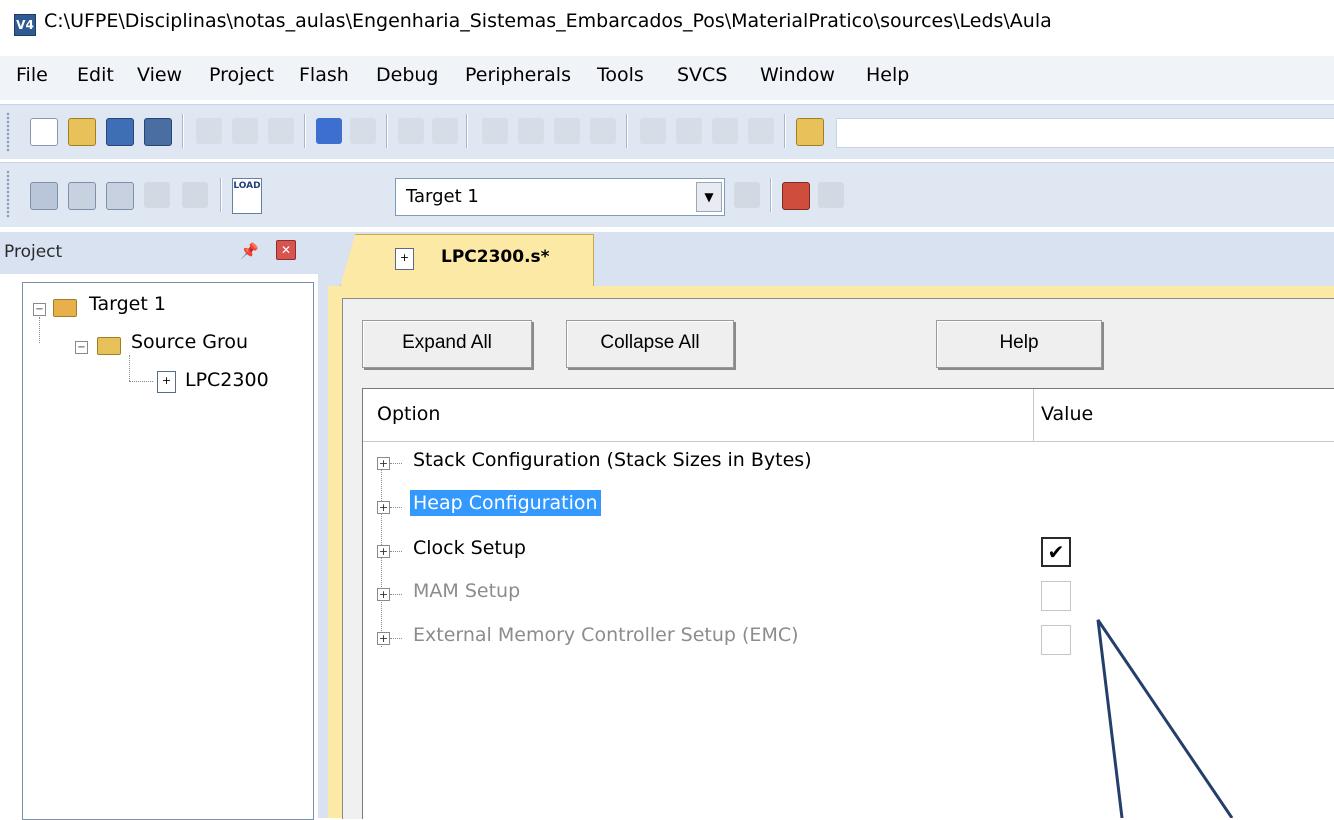 This screenshot has height=820, width=1334. Describe the element at coordinates (725, 131) in the screenshot. I see `comment-icon` at that location.